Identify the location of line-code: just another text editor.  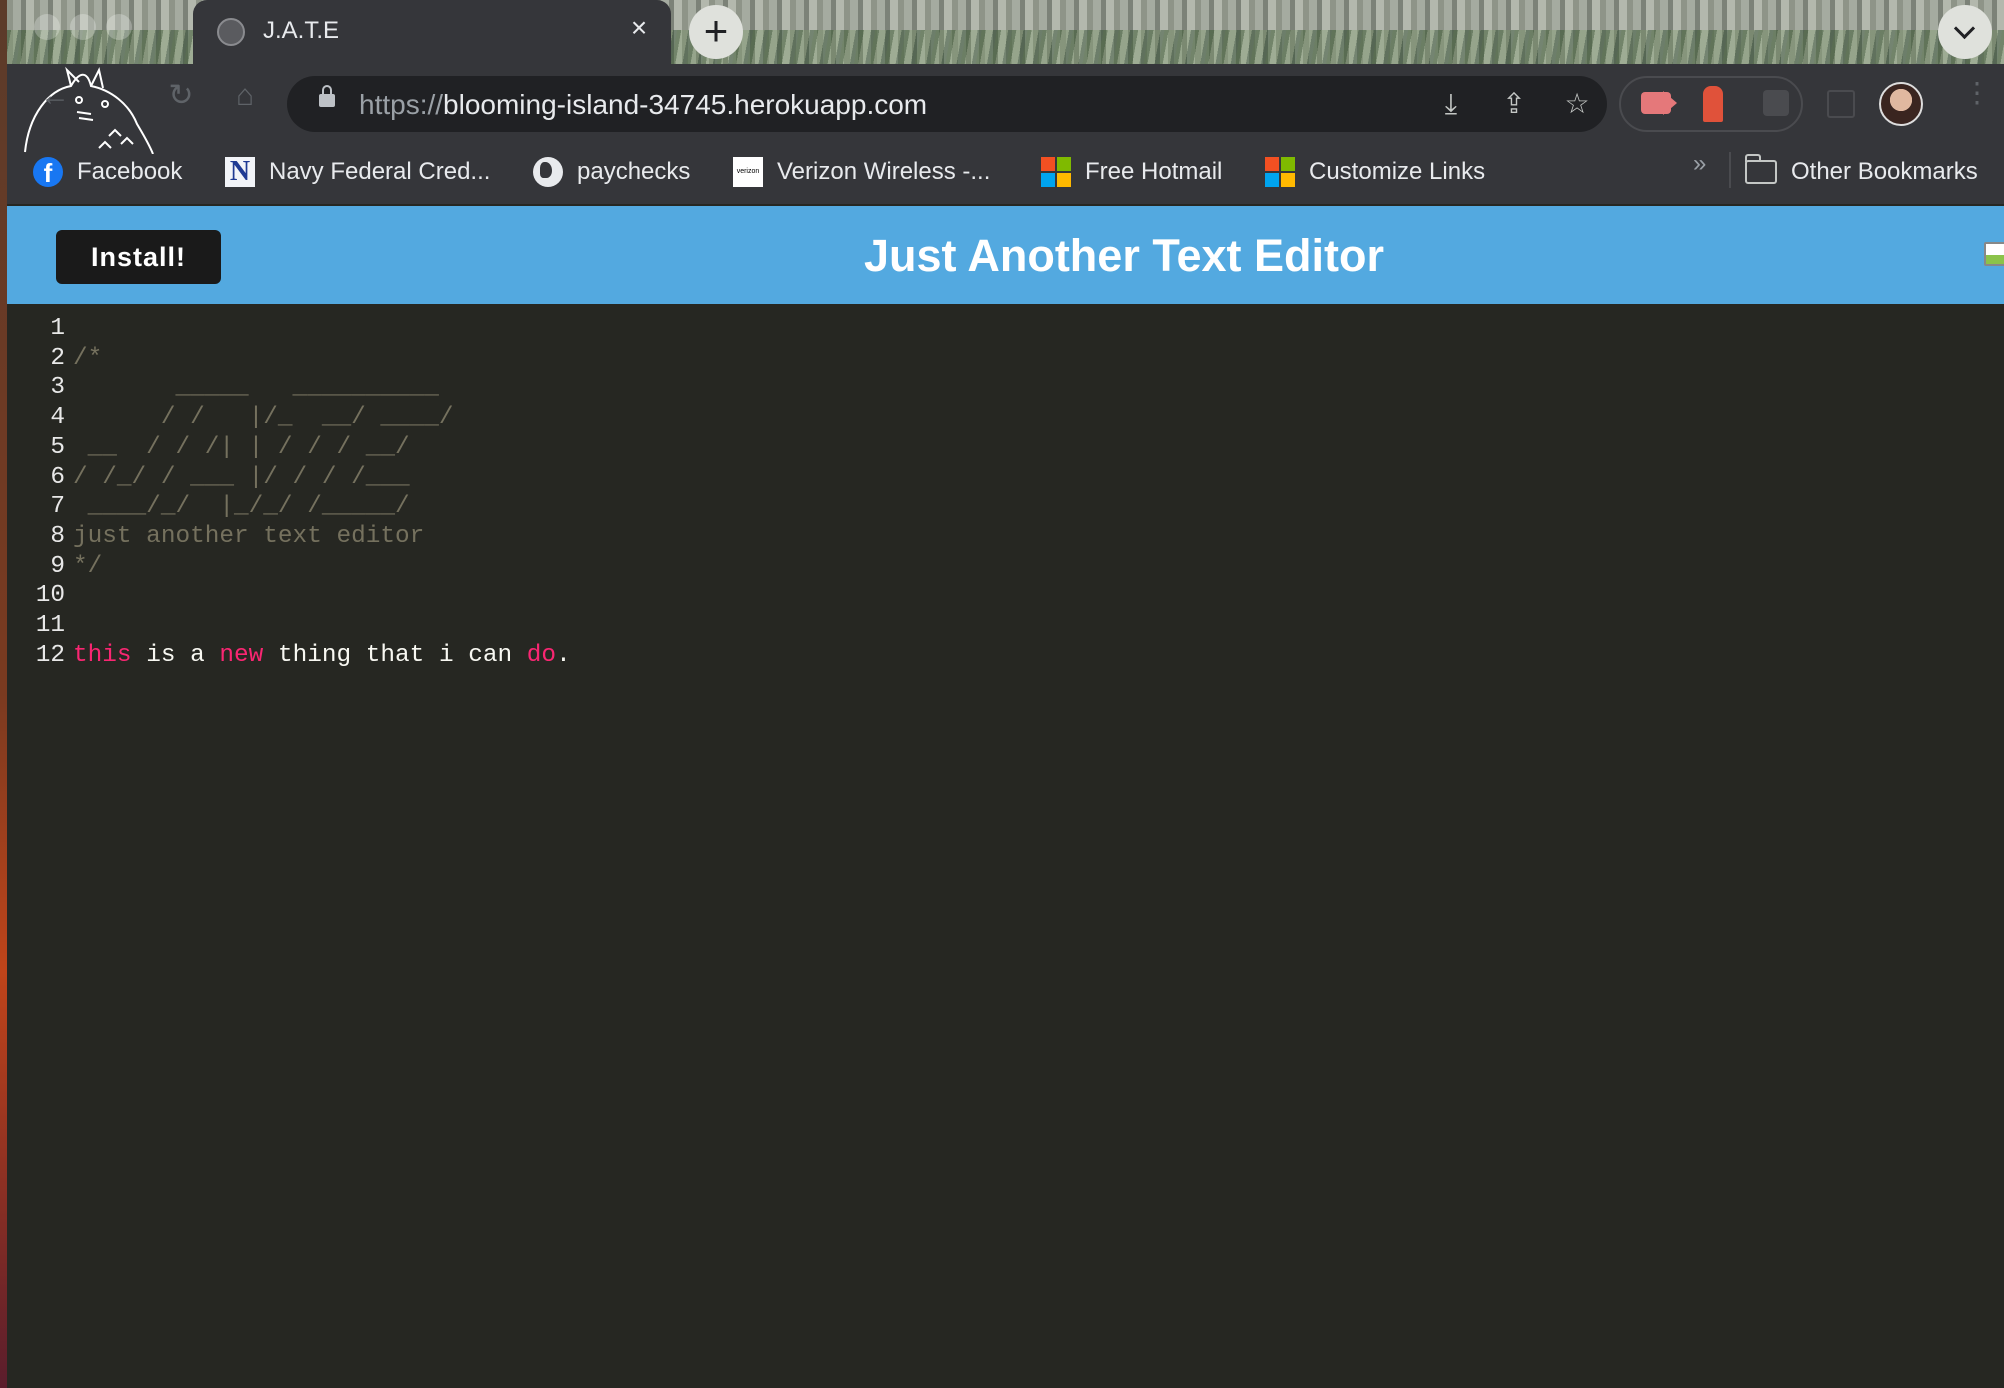
(248, 537).